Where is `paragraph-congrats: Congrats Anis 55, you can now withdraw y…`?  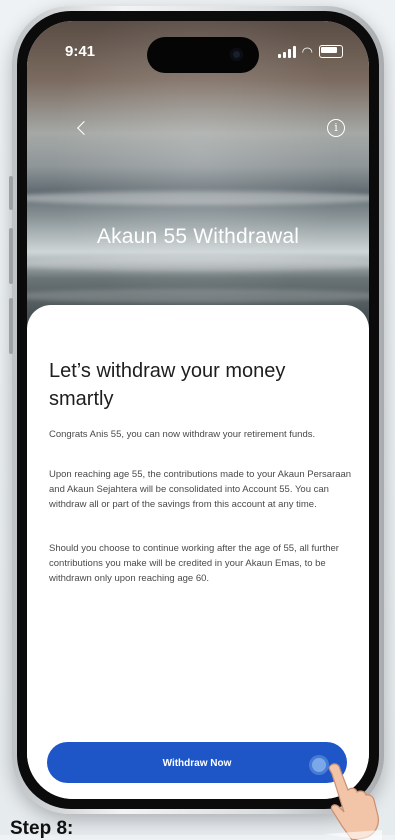
paragraph-congrats: Congrats Anis 55, you can now withdraw y… is located at coordinates (182, 434).